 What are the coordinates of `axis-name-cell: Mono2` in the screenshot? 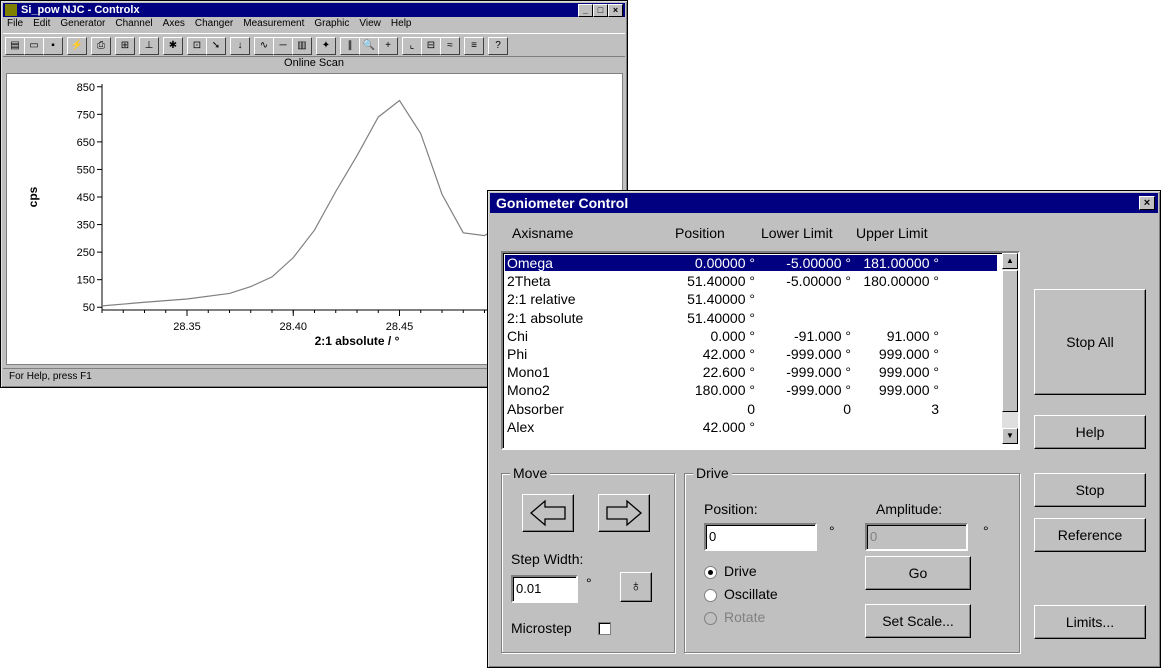 It's located at (528, 390).